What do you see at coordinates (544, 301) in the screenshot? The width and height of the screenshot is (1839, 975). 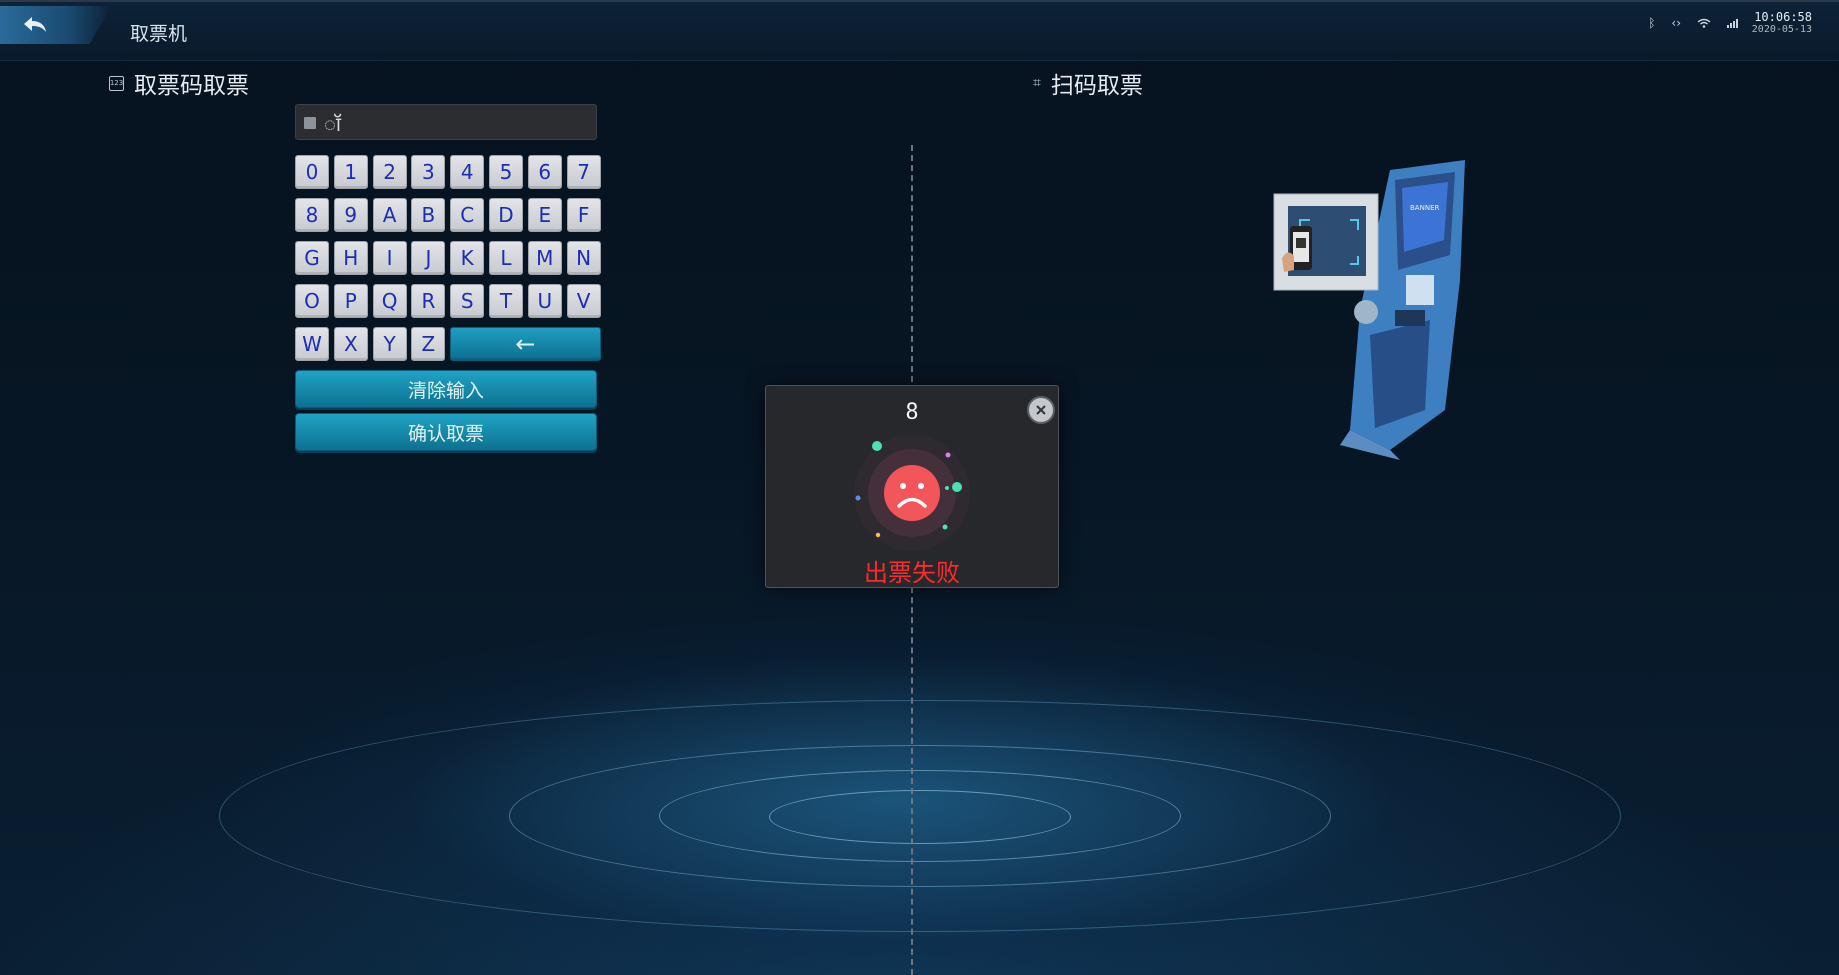 I see `key-u: U` at bounding box center [544, 301].